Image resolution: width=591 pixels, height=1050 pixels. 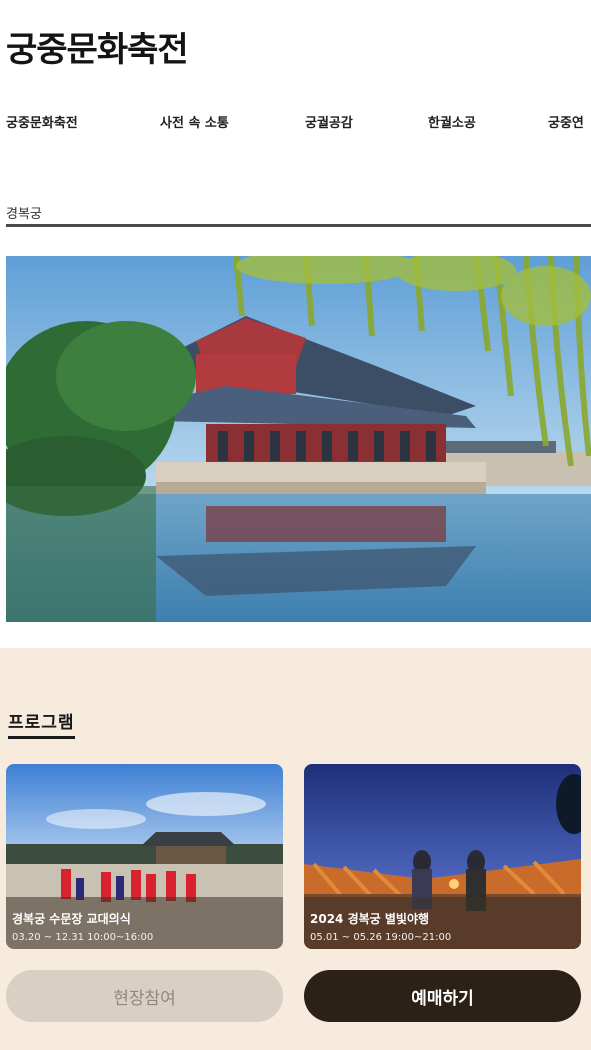 What do you see at coordinates (566, 121) in the screenshot?
I see `nav-item-palace-banquet: 궁중연` at bounding box center [566, 121].